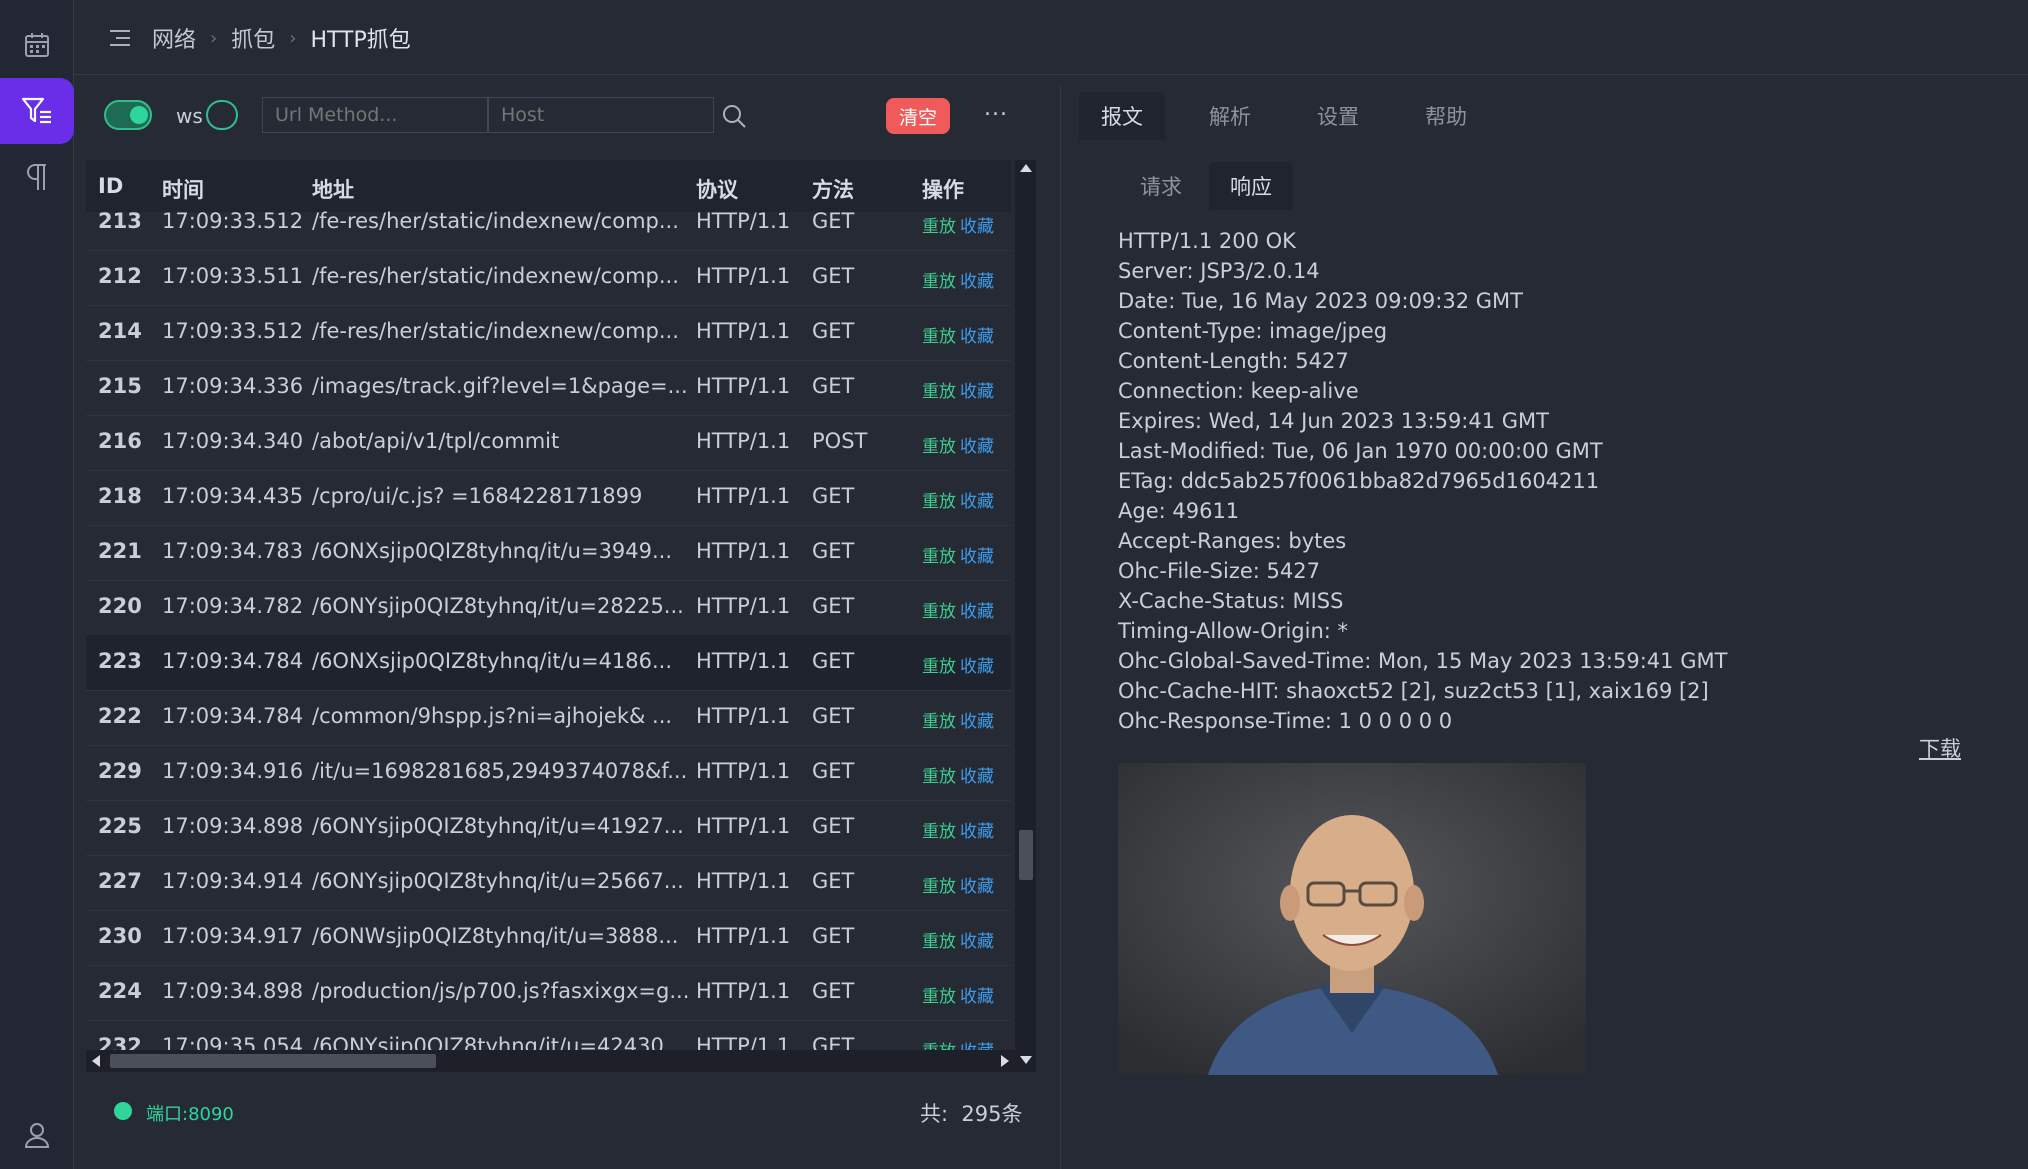  I want to click on search-icon, so click(734, 116).